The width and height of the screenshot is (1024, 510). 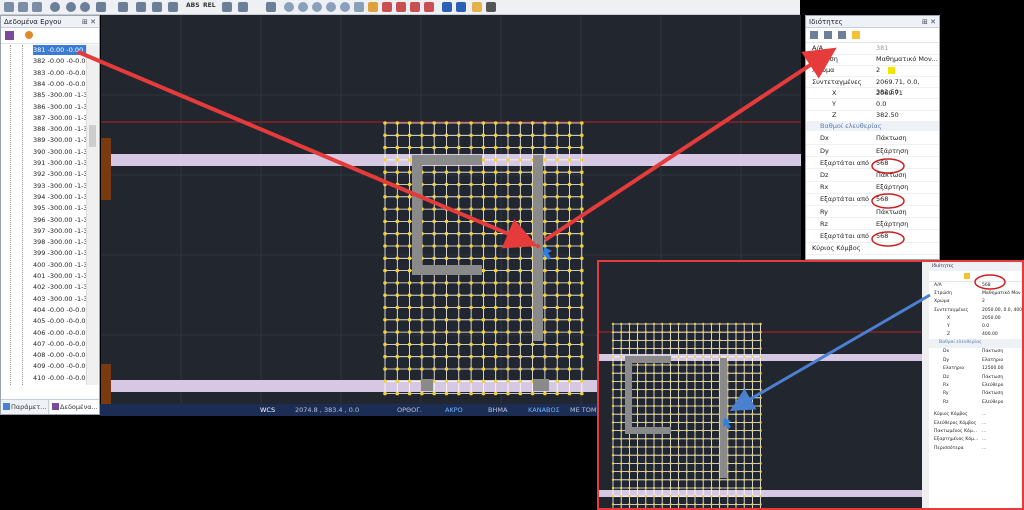 I want to click on ortho-tool-icon, so click(x=243, y=7).